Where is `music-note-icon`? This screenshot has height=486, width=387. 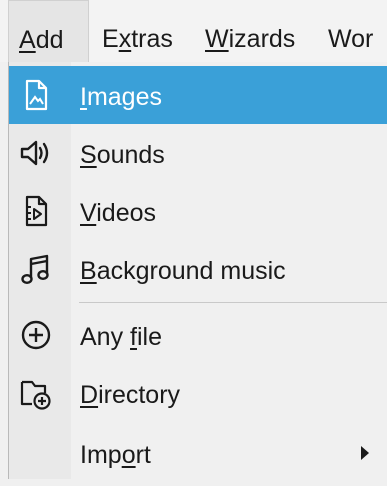 music-note-icon is located at coordinates (36, 269).